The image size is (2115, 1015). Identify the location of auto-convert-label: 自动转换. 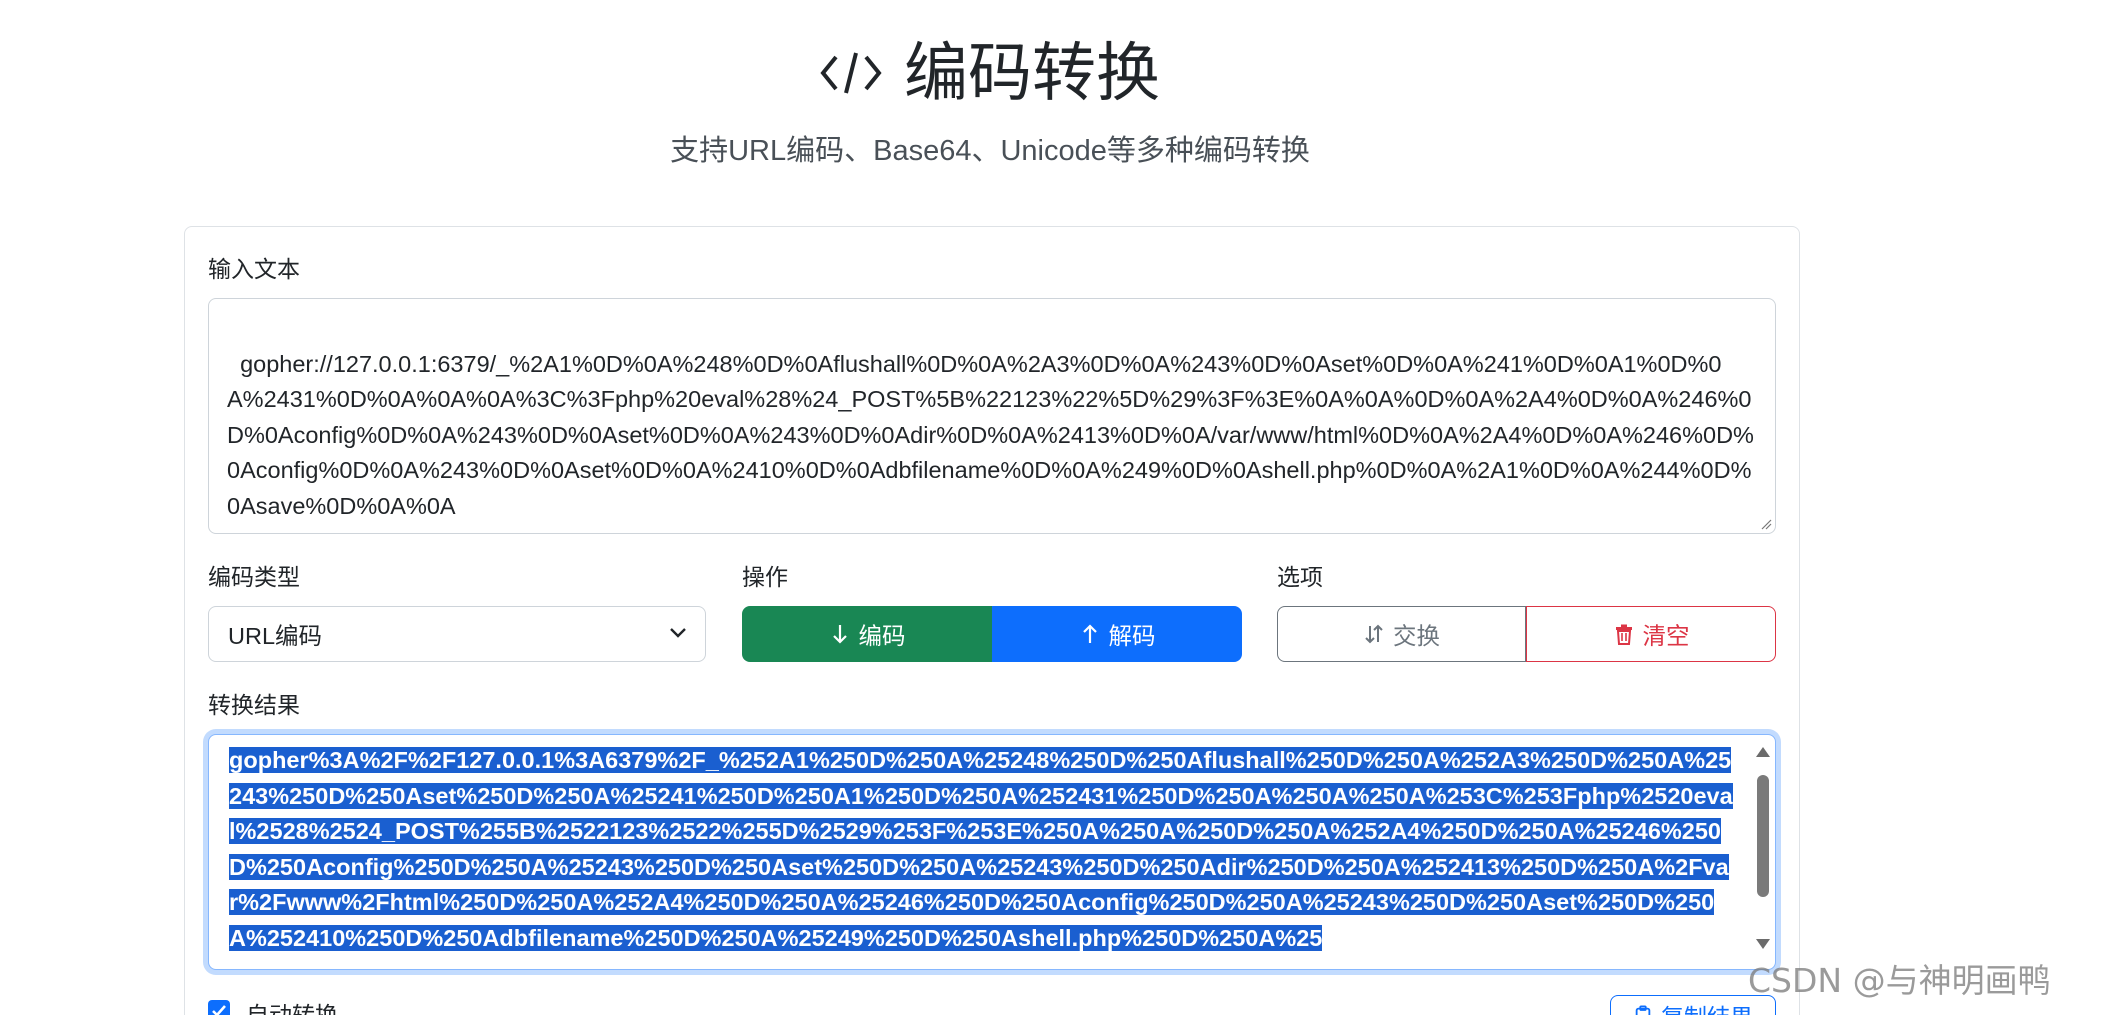
(292, 1008).